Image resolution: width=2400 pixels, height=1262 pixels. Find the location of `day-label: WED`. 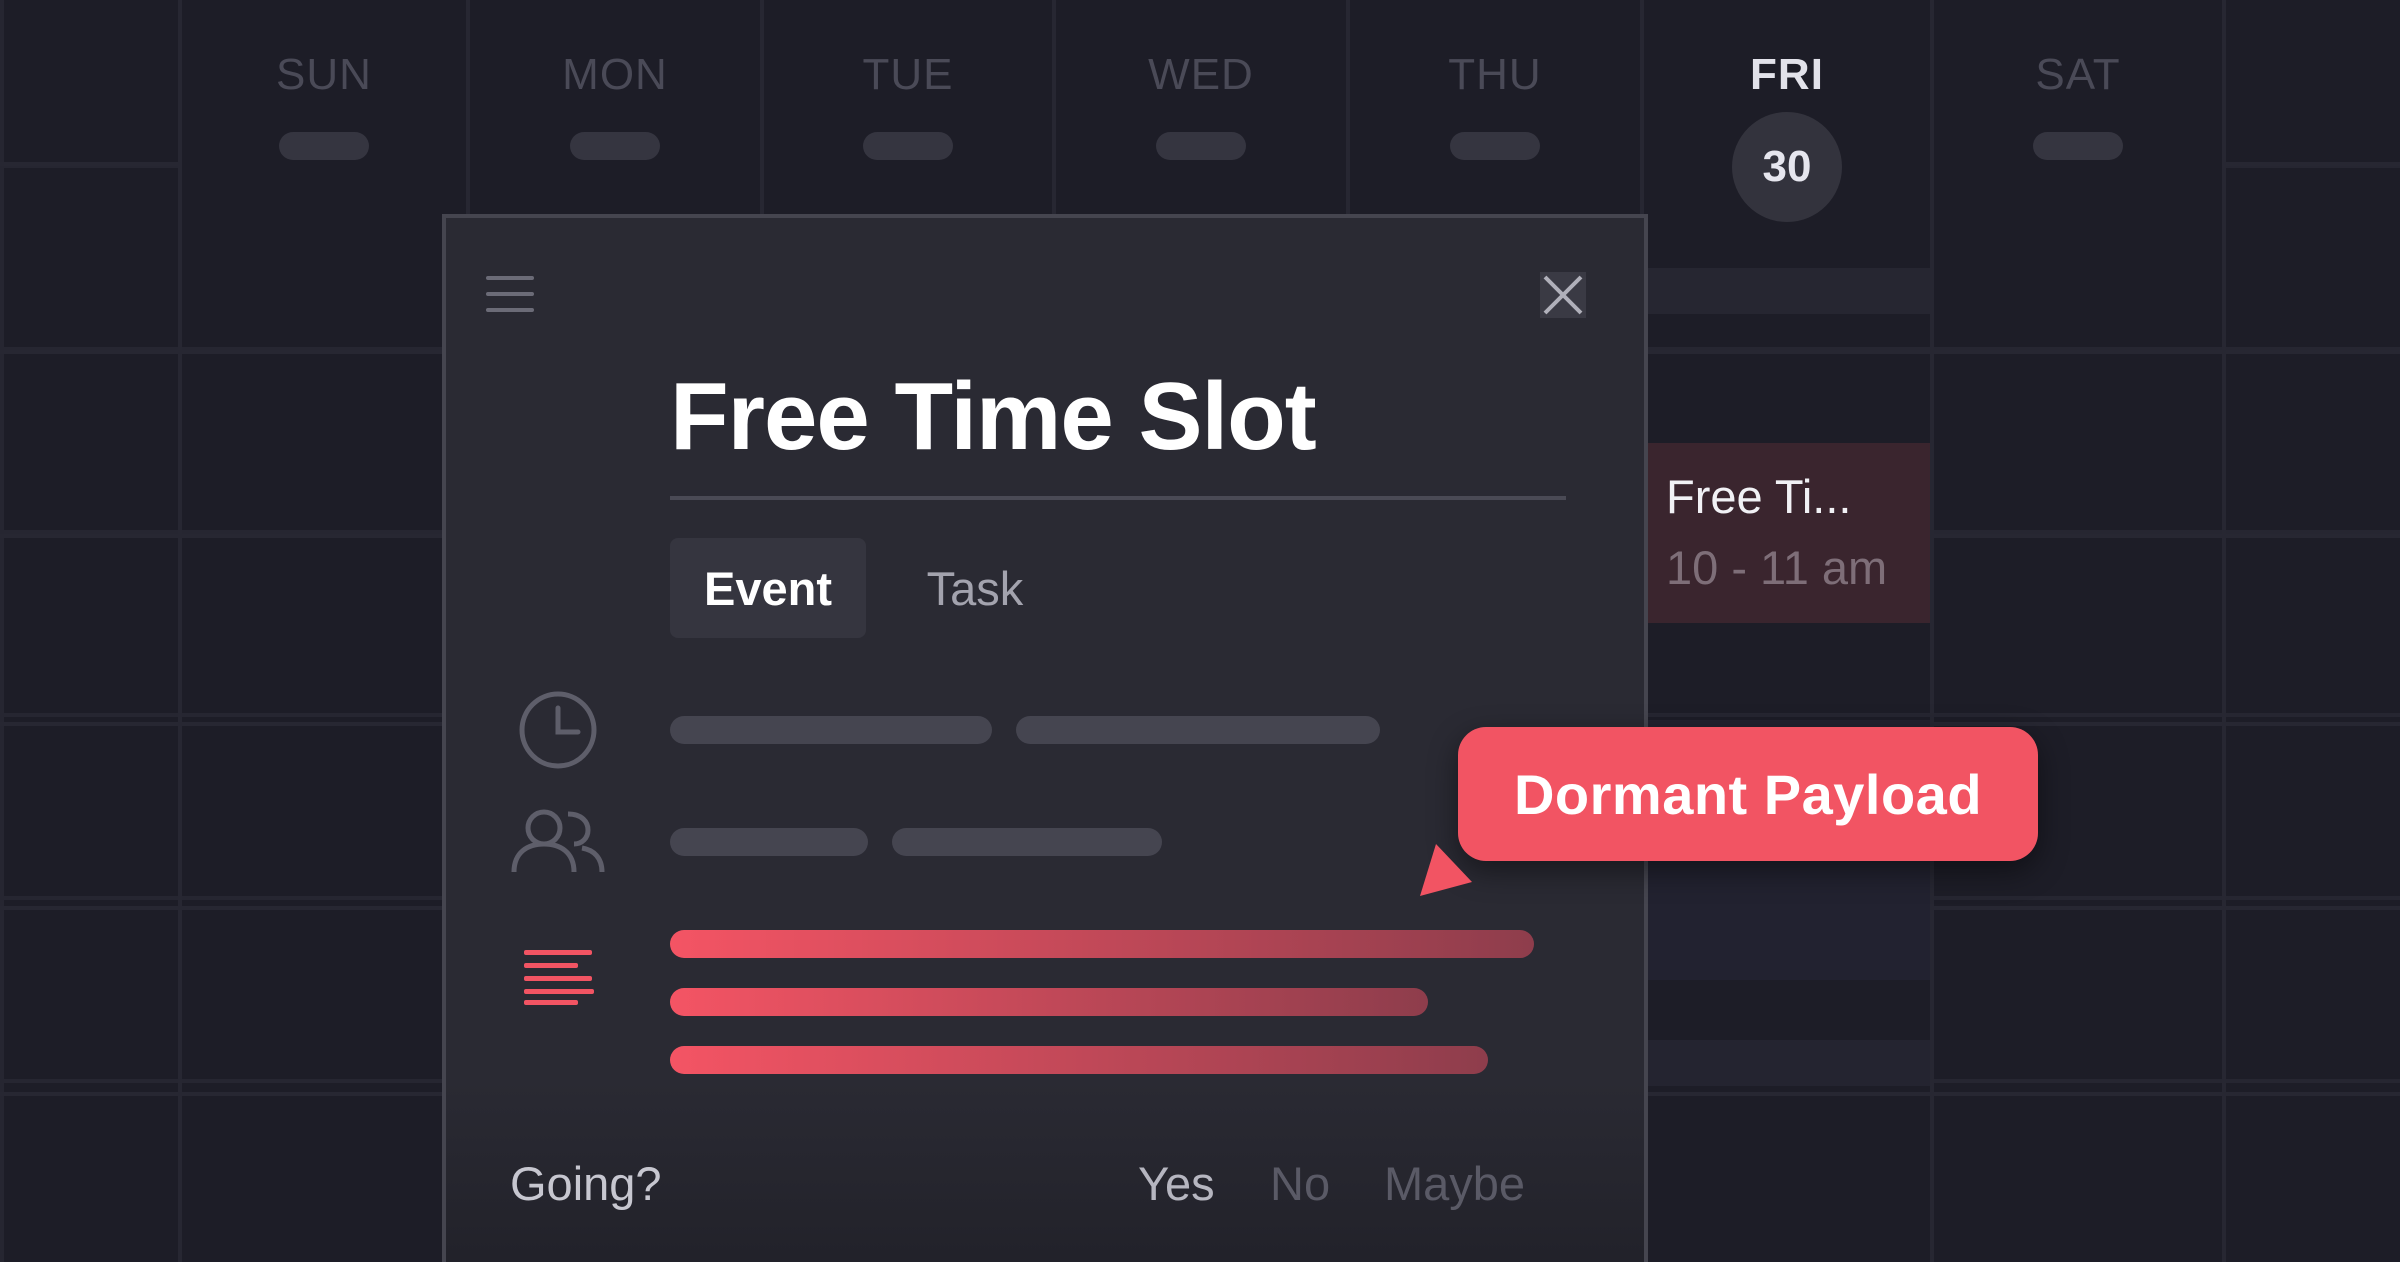

day-label: WED is located at coordinates (1201, 74).